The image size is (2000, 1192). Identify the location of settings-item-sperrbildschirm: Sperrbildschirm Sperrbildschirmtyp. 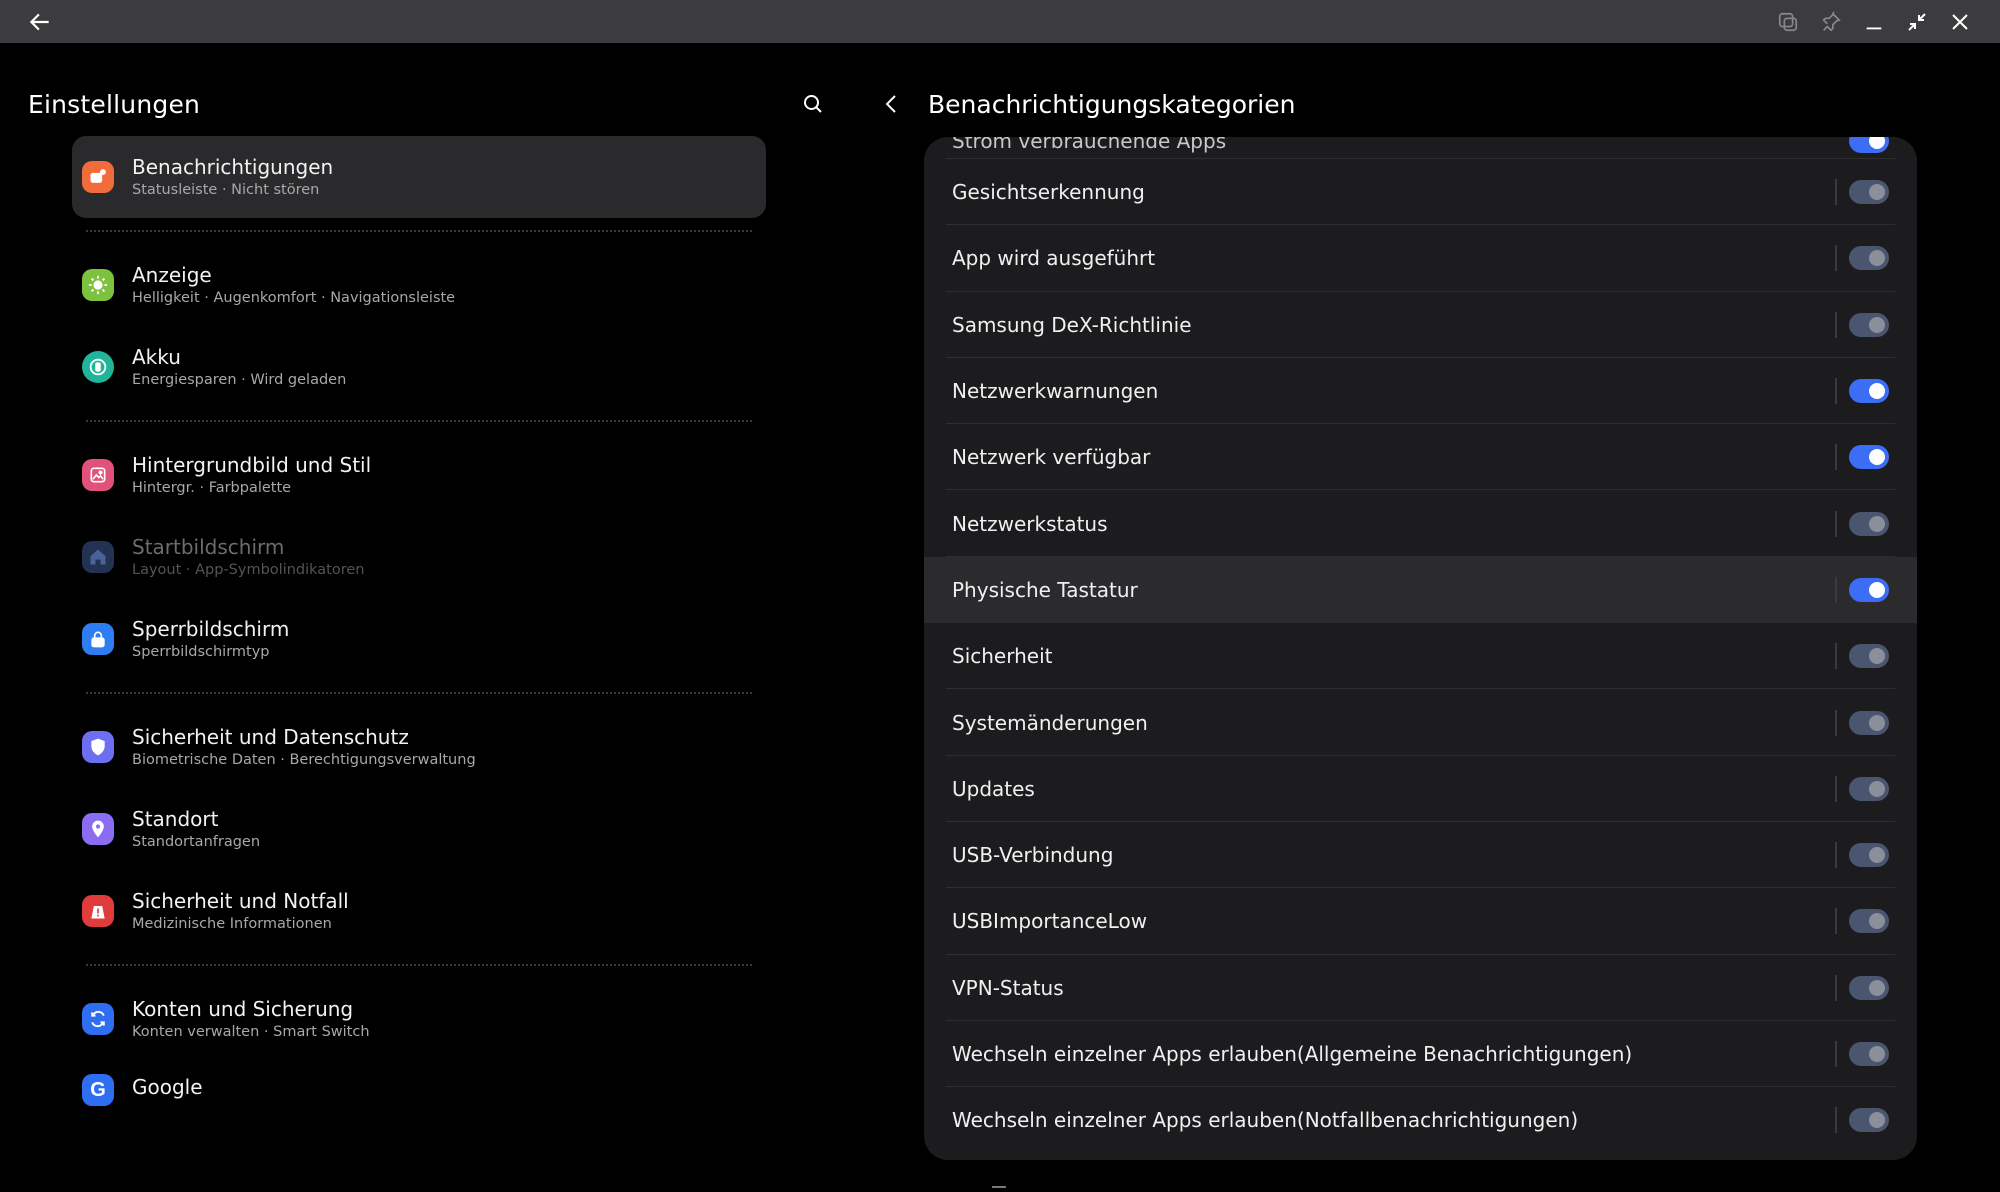
(419, 639).